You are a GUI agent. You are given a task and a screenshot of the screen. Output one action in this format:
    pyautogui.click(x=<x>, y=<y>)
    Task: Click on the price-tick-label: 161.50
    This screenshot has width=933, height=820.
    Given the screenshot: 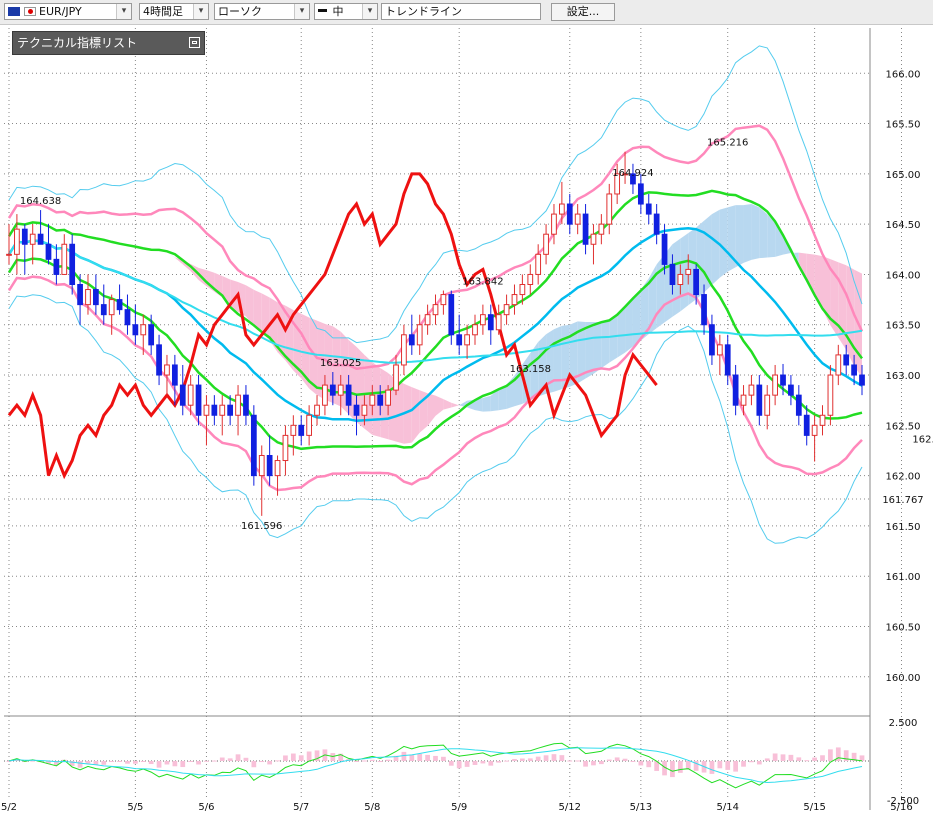 What is the action you would take?
    pyautogui.click(x=903, y=527)
    